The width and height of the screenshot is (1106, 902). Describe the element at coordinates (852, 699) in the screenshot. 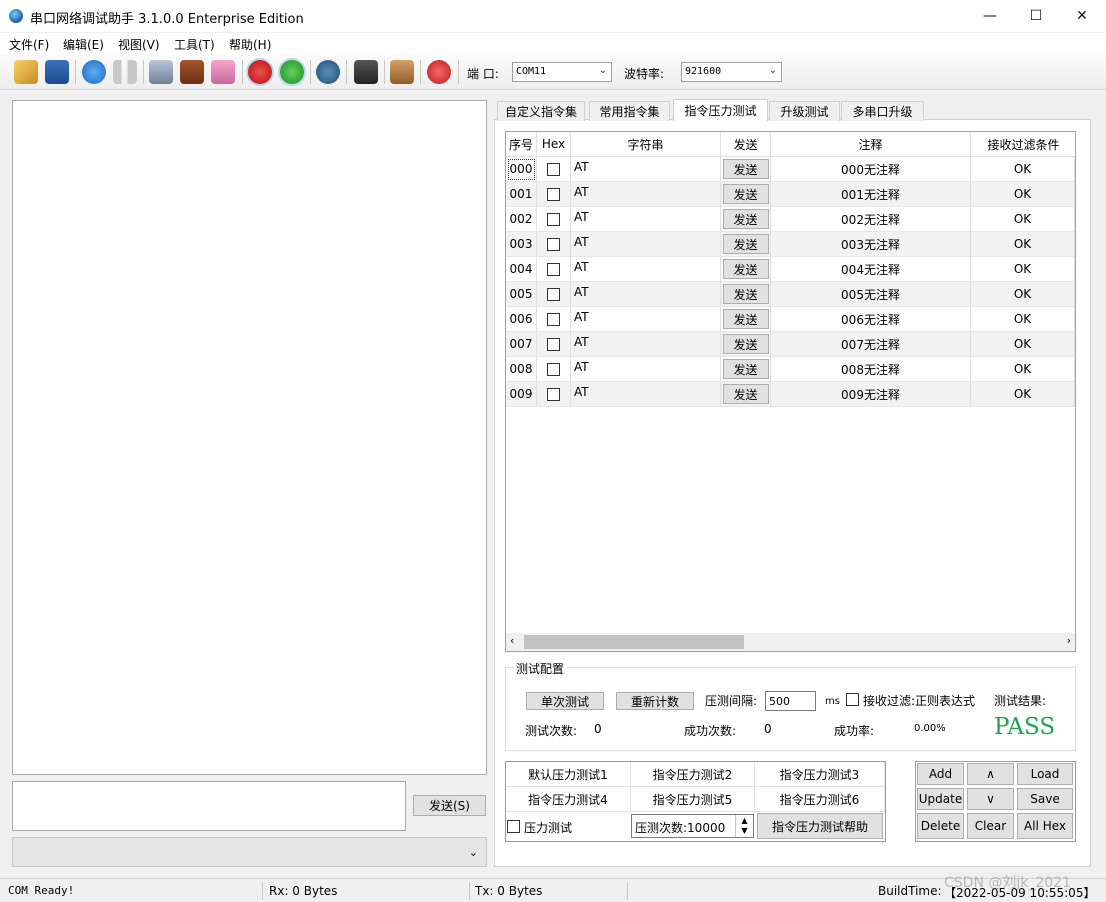

I see `filter-checkbox` at that location.